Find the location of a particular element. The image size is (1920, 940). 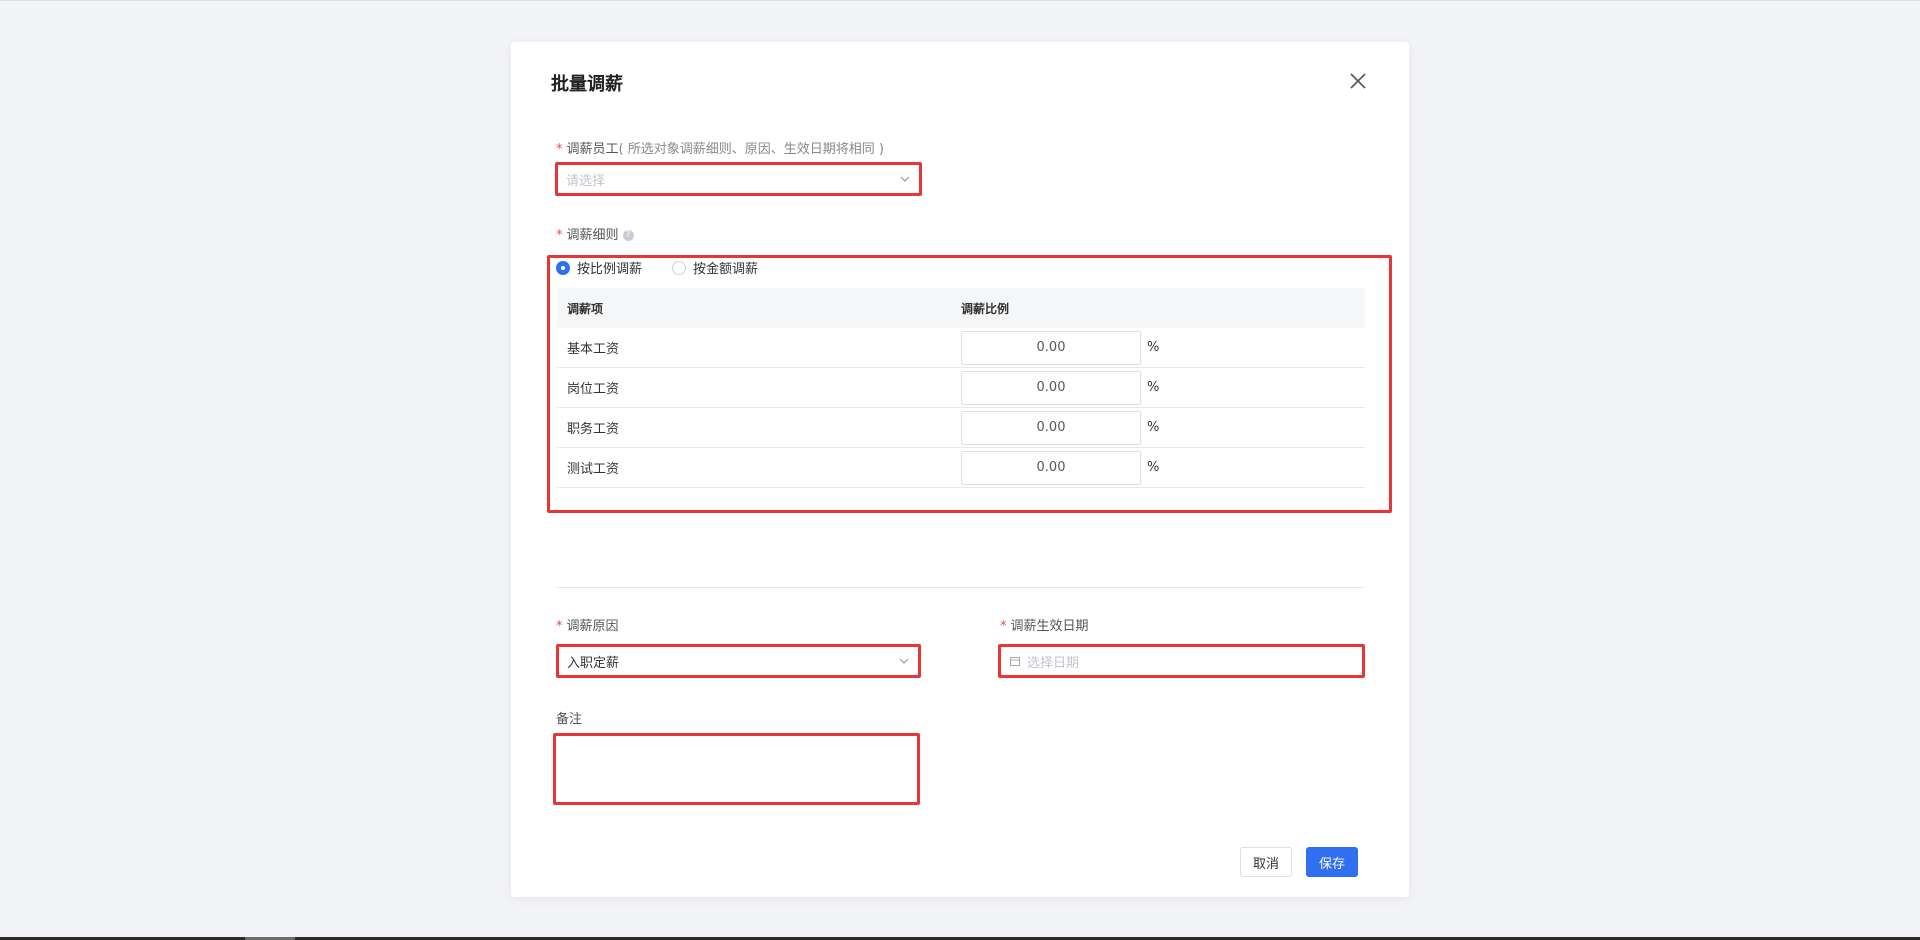

remark-textarea is located at coordinates (736, 769).